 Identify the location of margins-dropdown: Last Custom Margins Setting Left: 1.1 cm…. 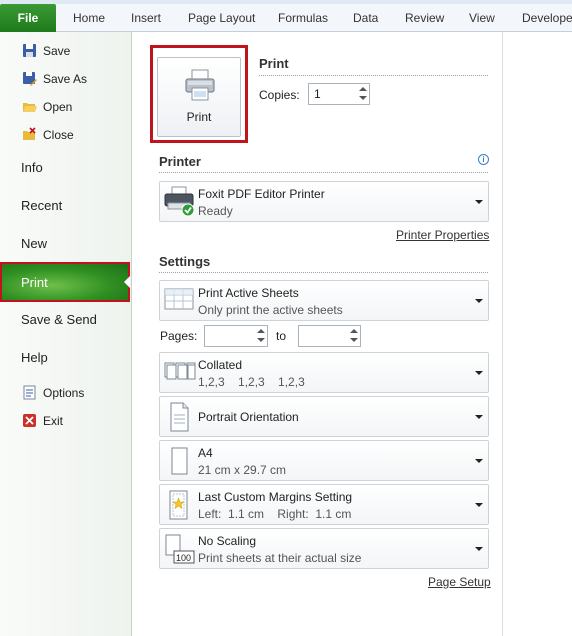
(324, 504).